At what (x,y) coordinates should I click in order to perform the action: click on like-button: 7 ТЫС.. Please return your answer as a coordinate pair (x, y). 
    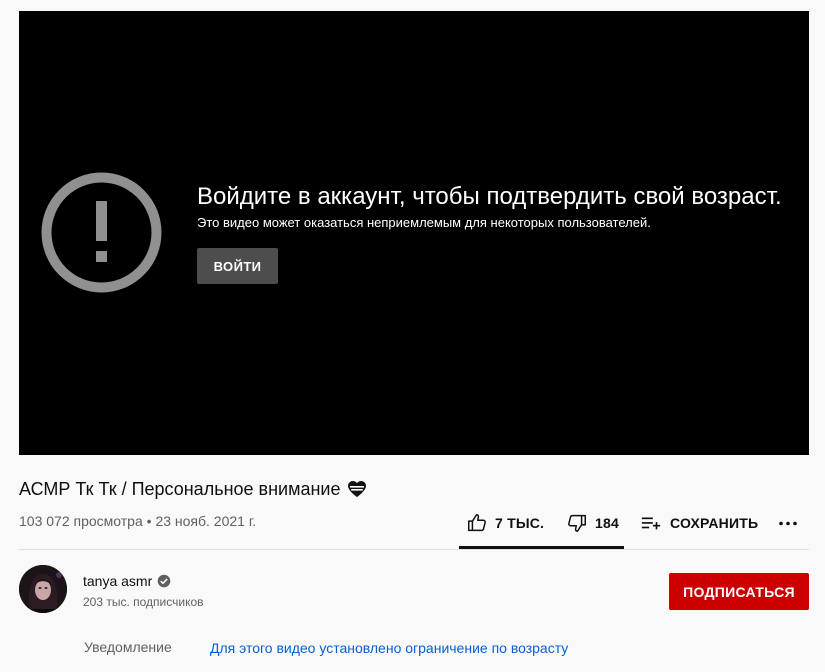
    Looking at the image, I should click on (505, 523).